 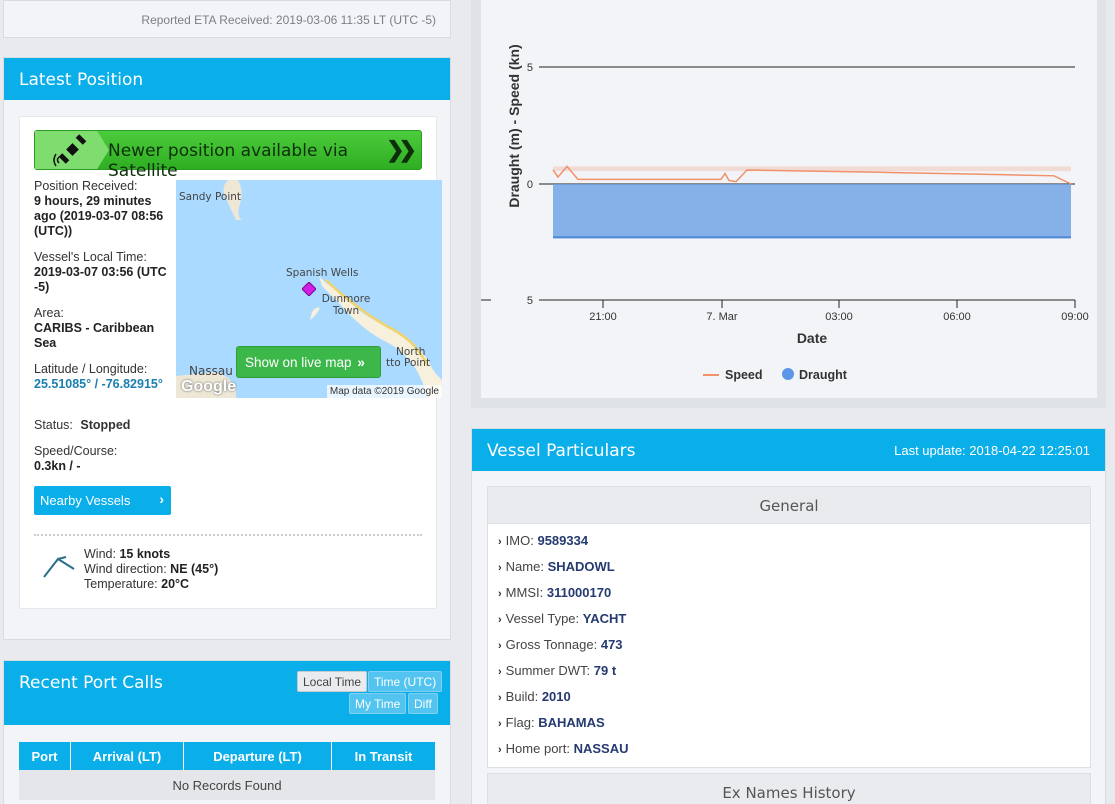 What do you see at coordinates (45, 756) in the screenshot?
I see `column-port: Port` at bounding box center [45, 756].